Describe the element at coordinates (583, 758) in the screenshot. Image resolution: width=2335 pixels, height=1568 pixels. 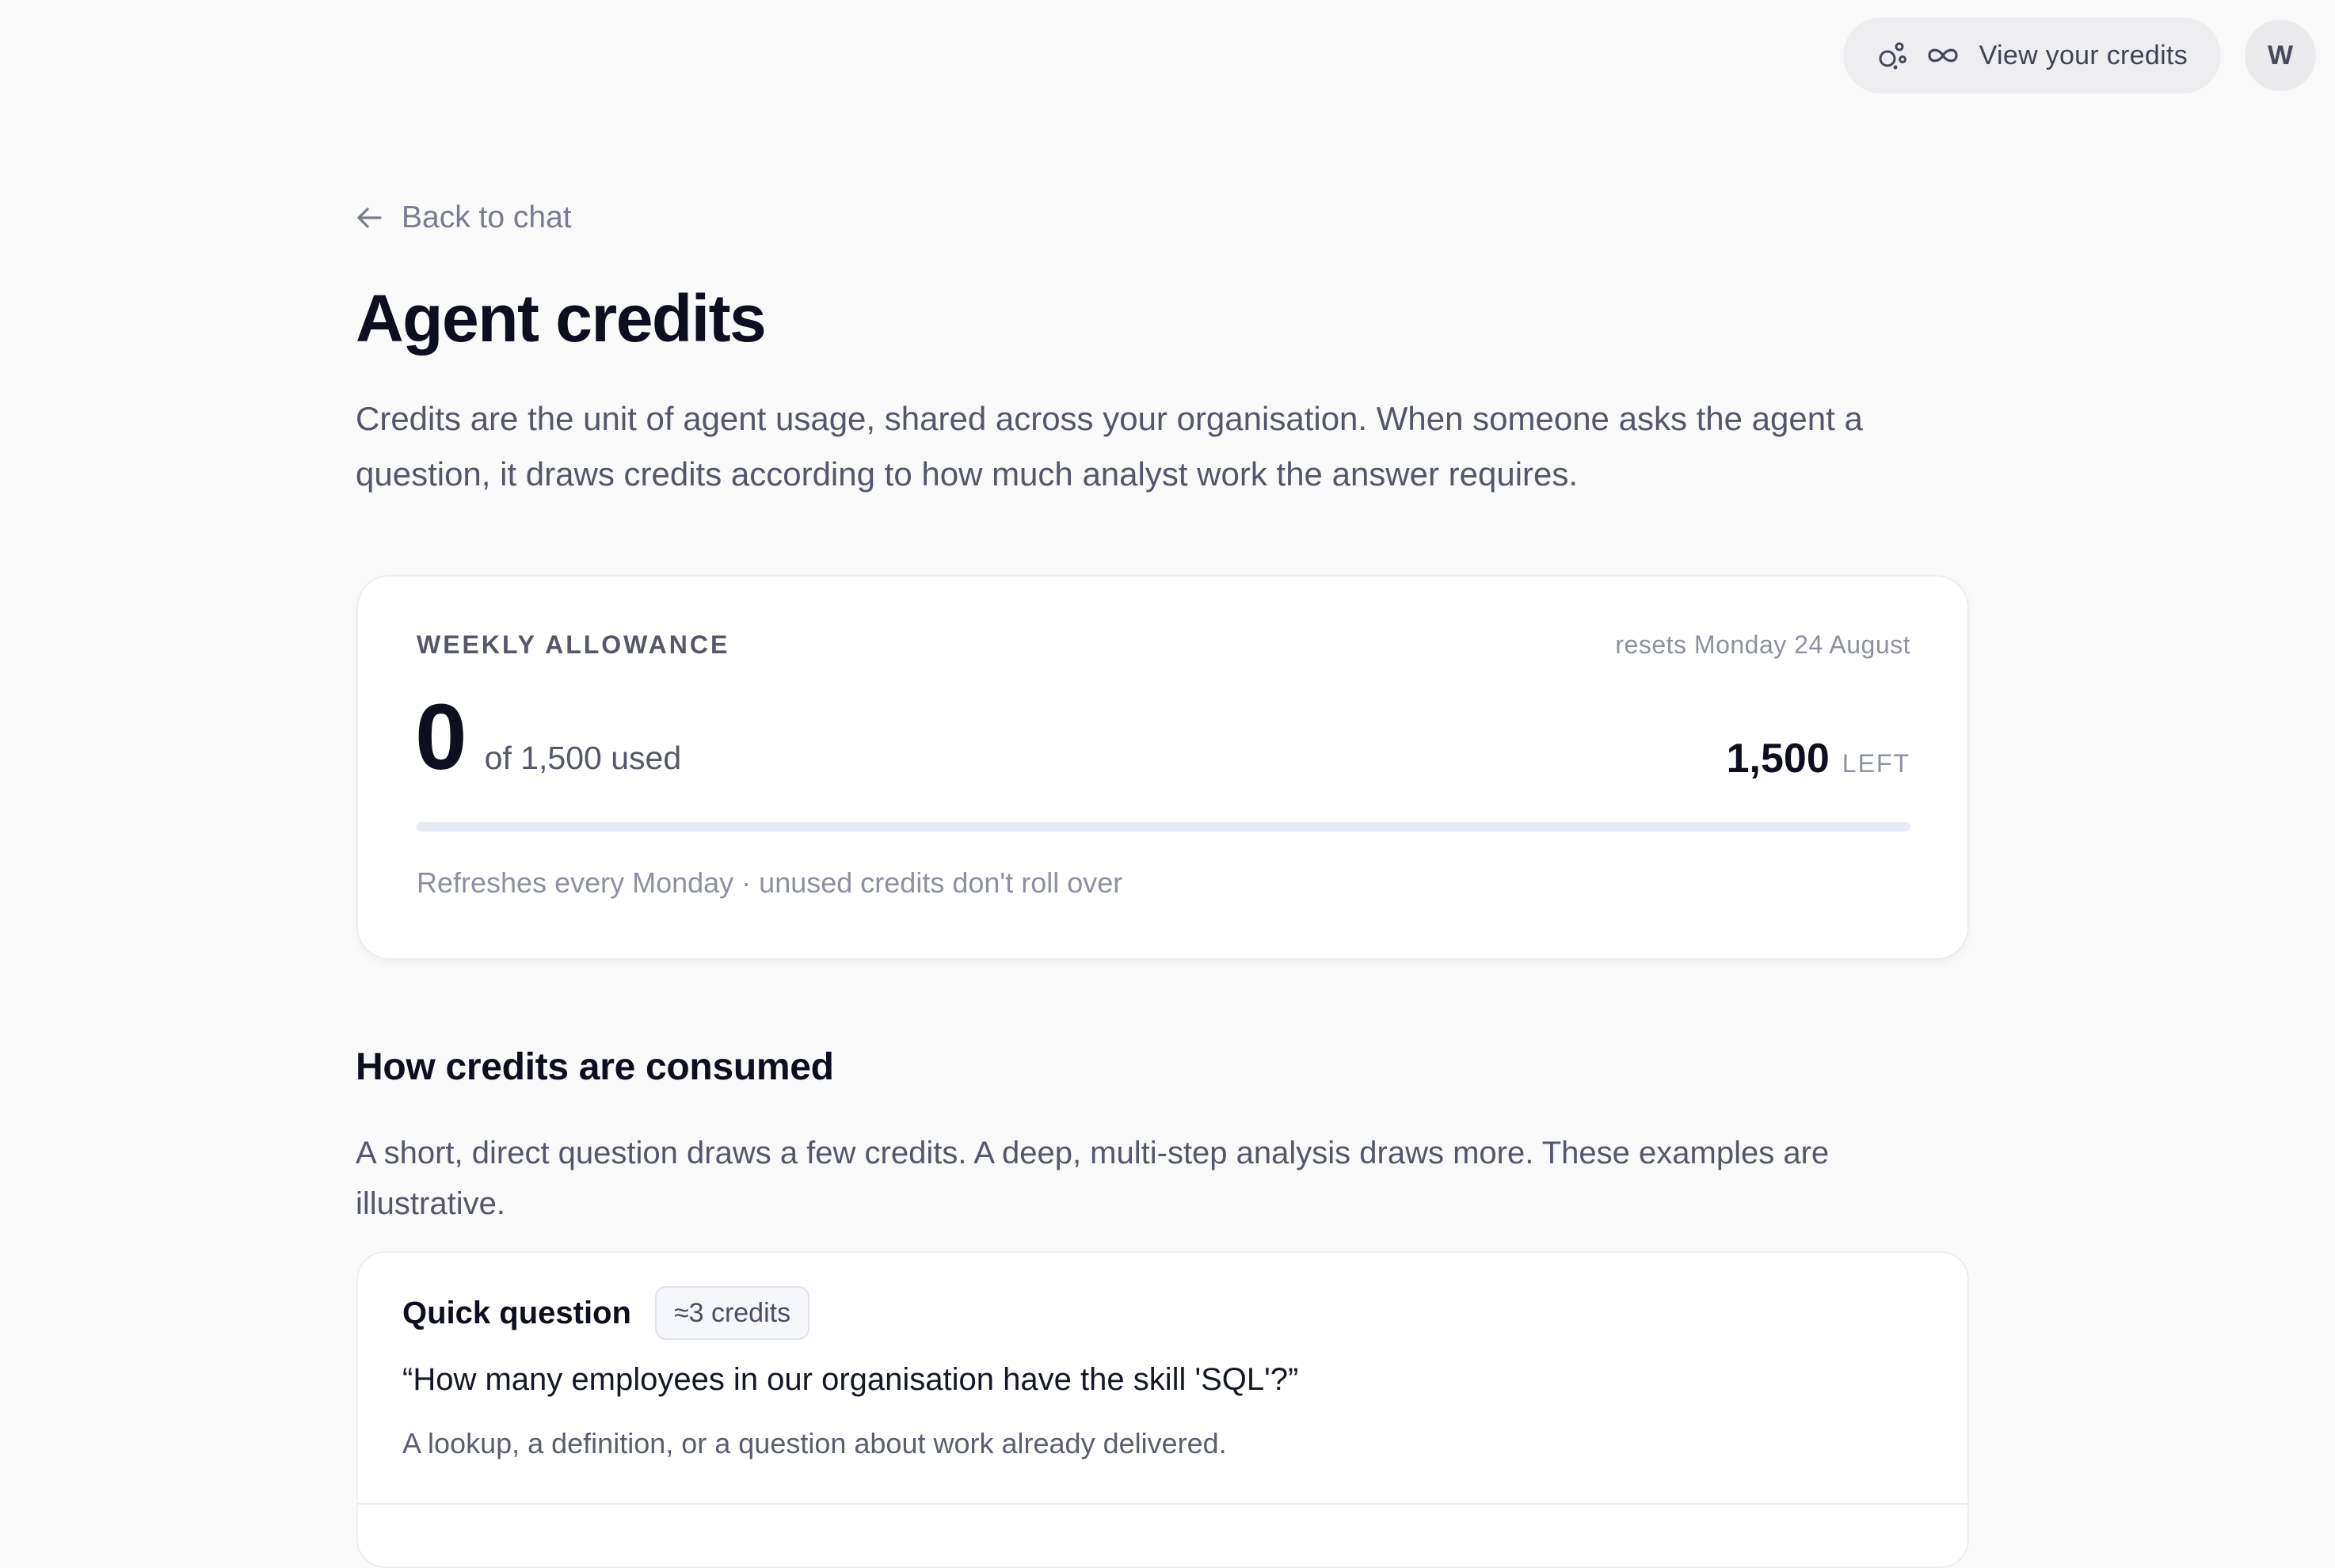
I see `used-total-text: of 1,500 used` at that location.